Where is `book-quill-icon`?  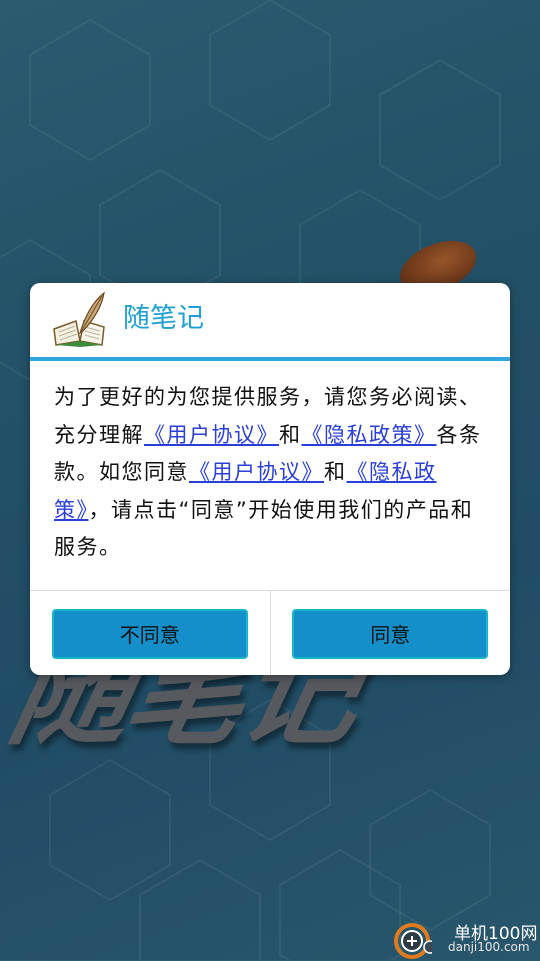
book-quill-icon is located at coordinates (79, 319).